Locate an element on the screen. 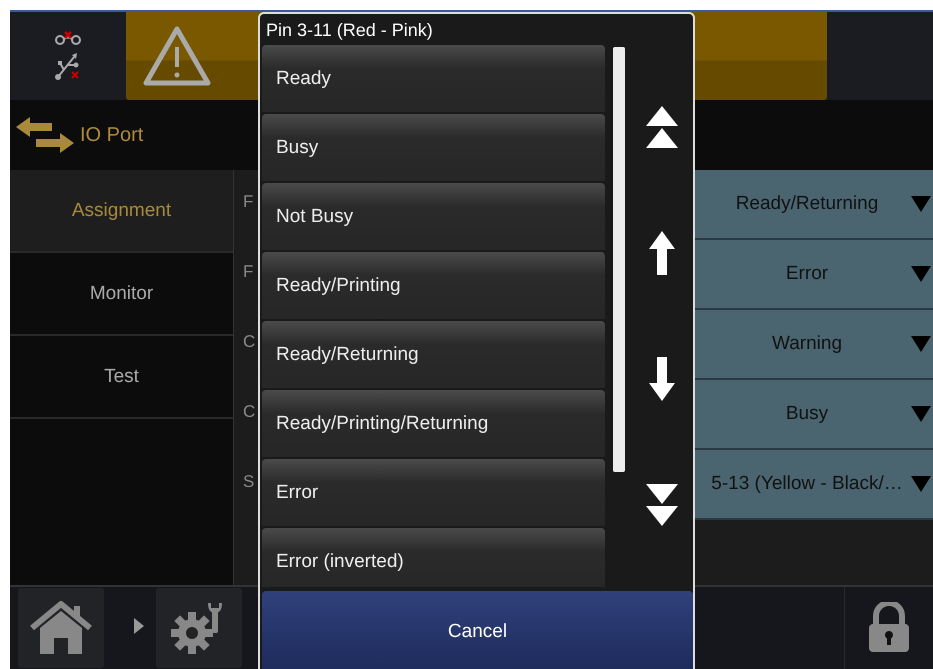 This screenshot has width=933, height=669. chevron-right-icon is located at coordinates (139, 626).